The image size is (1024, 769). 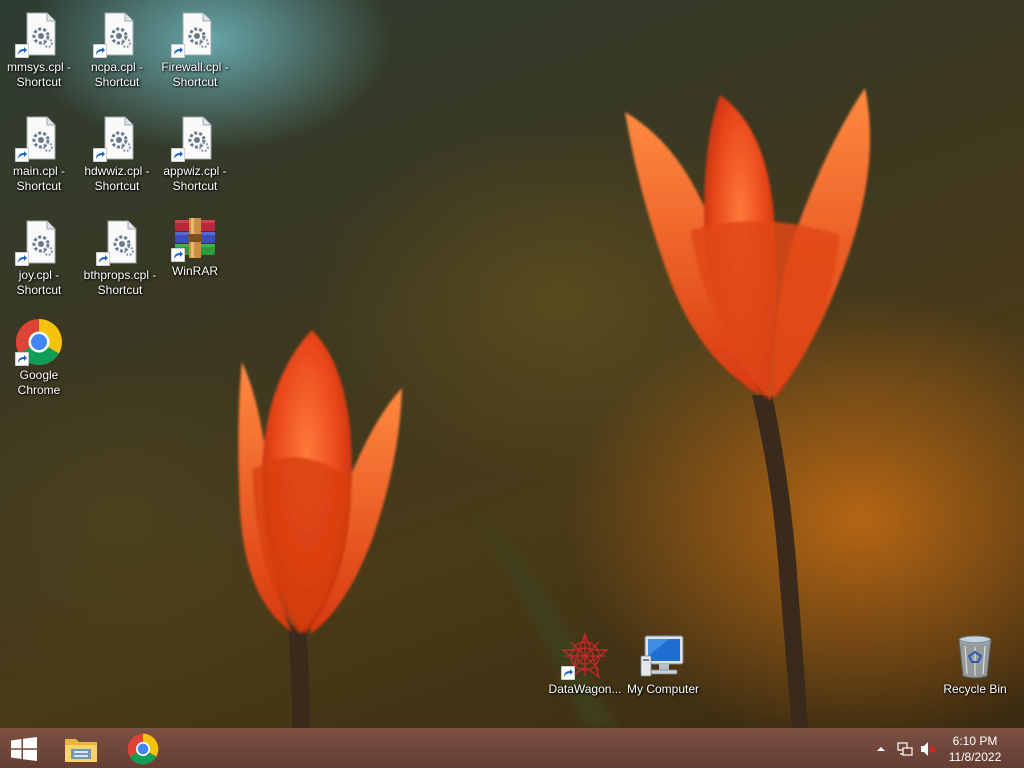 I want to click on desktop-icon-label: mmsys.cpl - Shortcut, so click(x=39, y=74).